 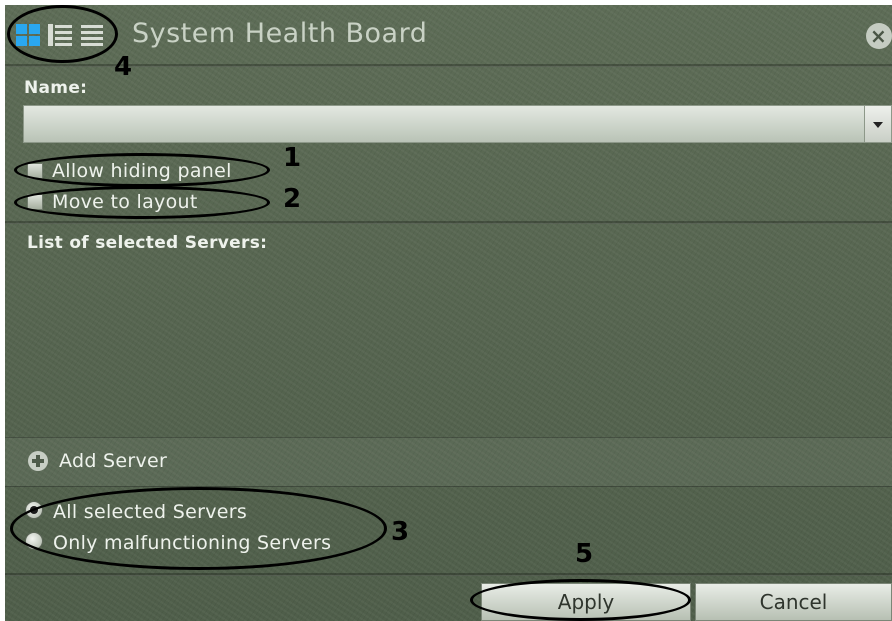 I want to click on close-button: ×, so click(x=879, y=36).